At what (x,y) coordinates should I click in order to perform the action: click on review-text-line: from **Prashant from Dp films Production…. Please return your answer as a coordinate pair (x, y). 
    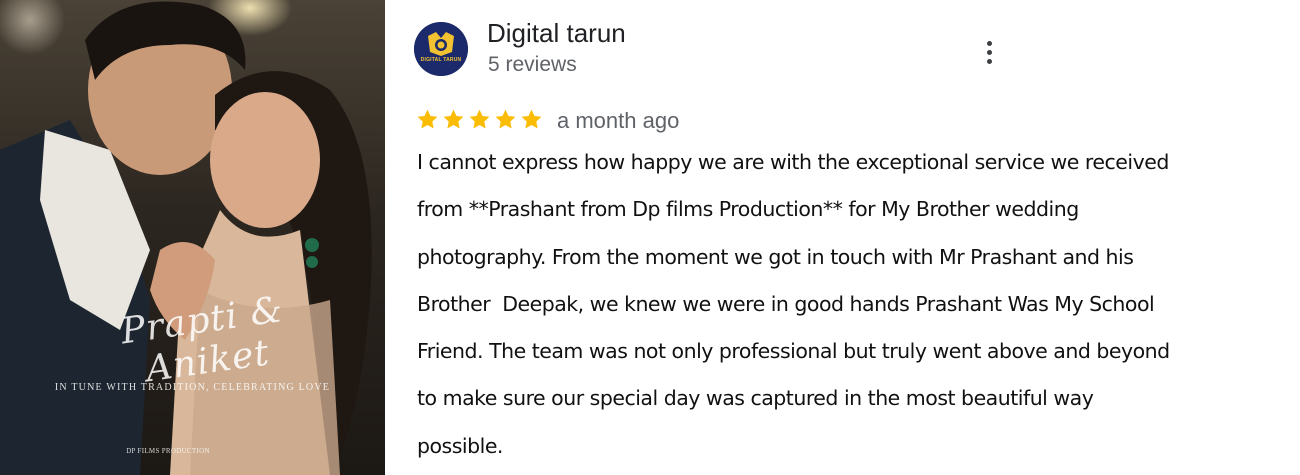
    Looking at the image, I should click on (748, 209).